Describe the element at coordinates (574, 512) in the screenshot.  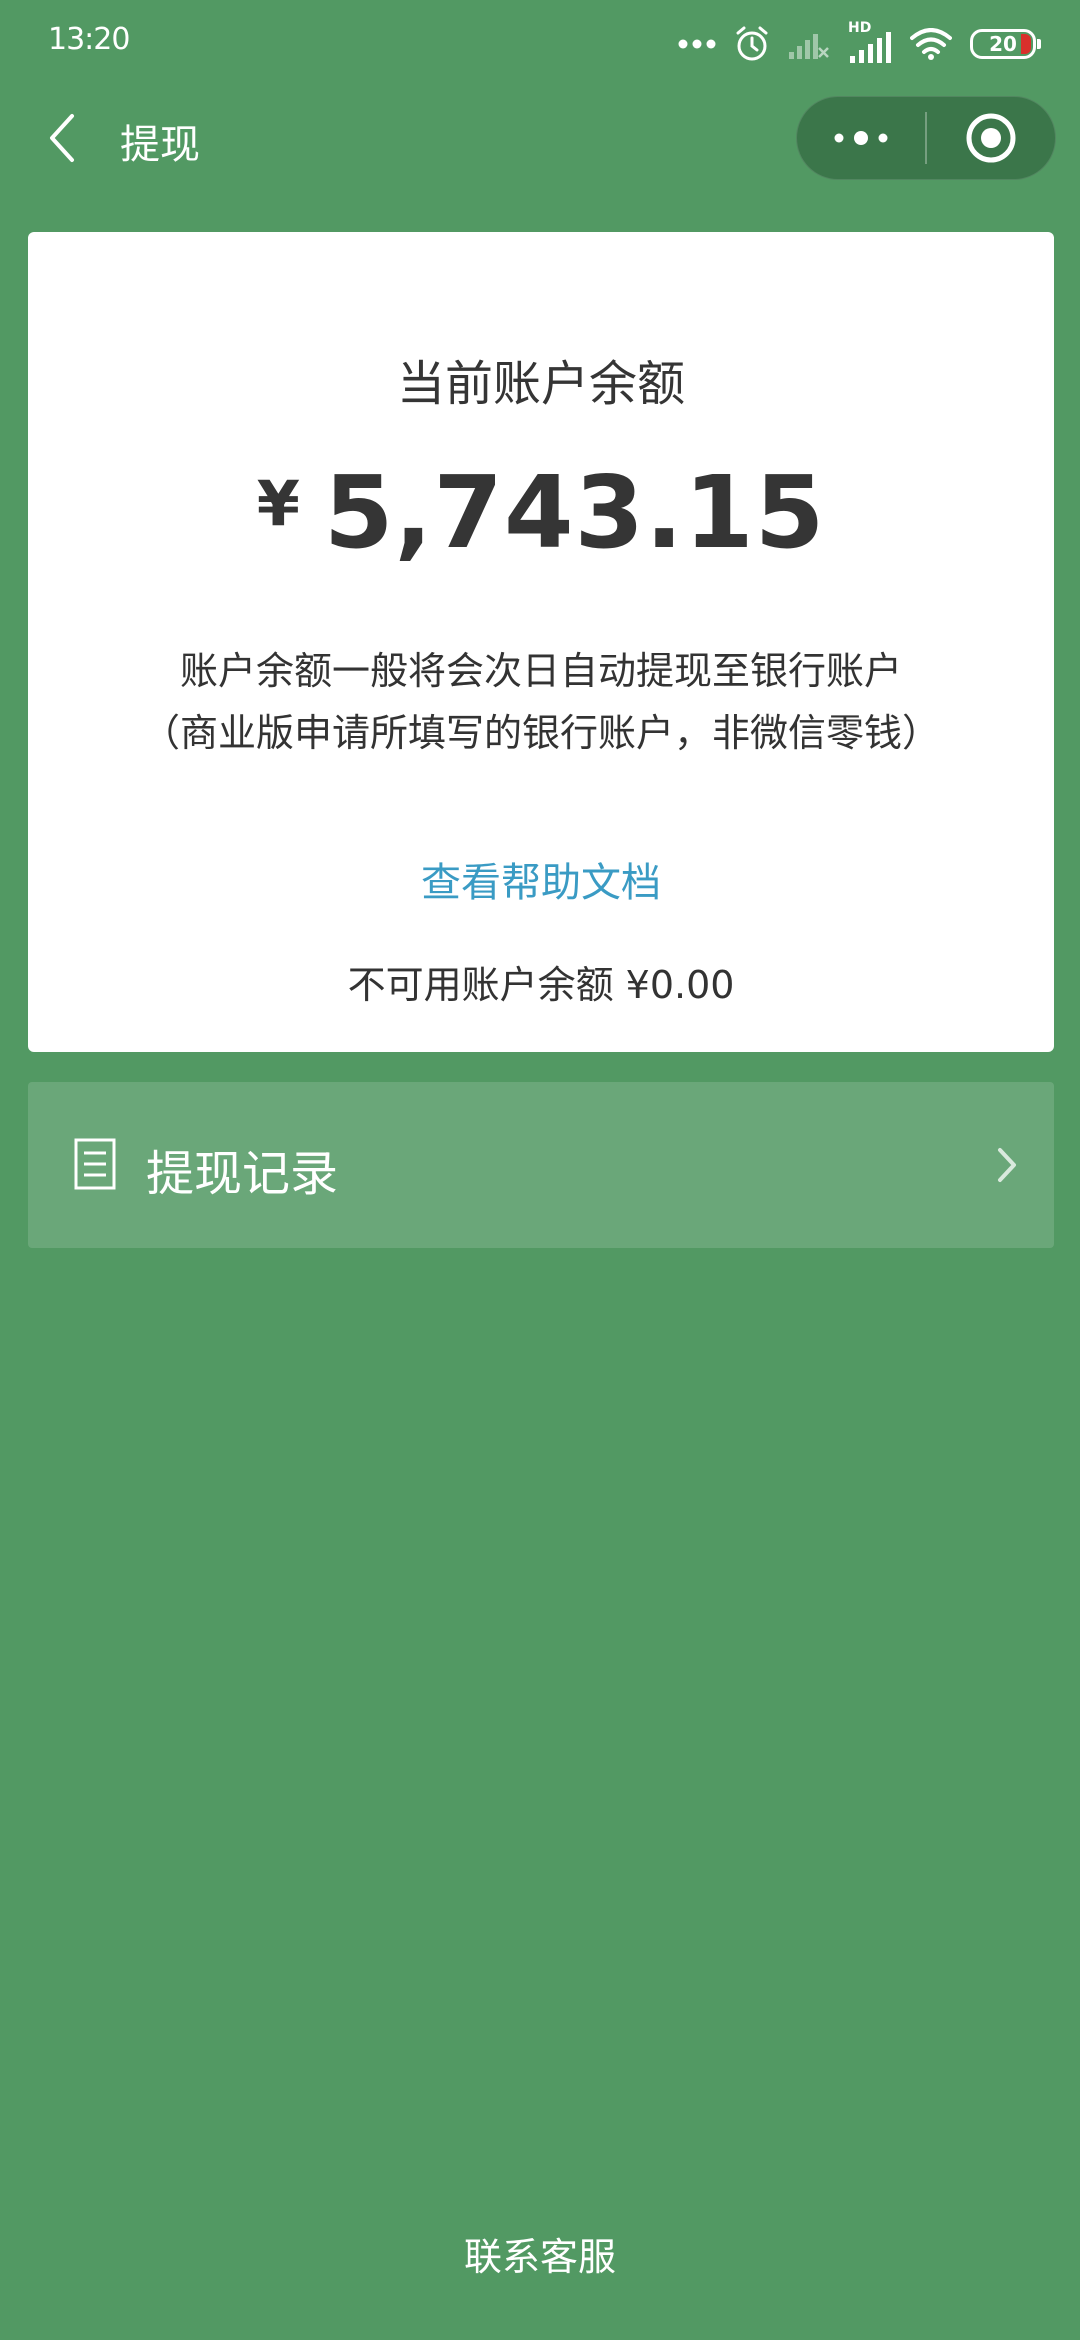
I see `amount-value: 5,743.15` at that location.